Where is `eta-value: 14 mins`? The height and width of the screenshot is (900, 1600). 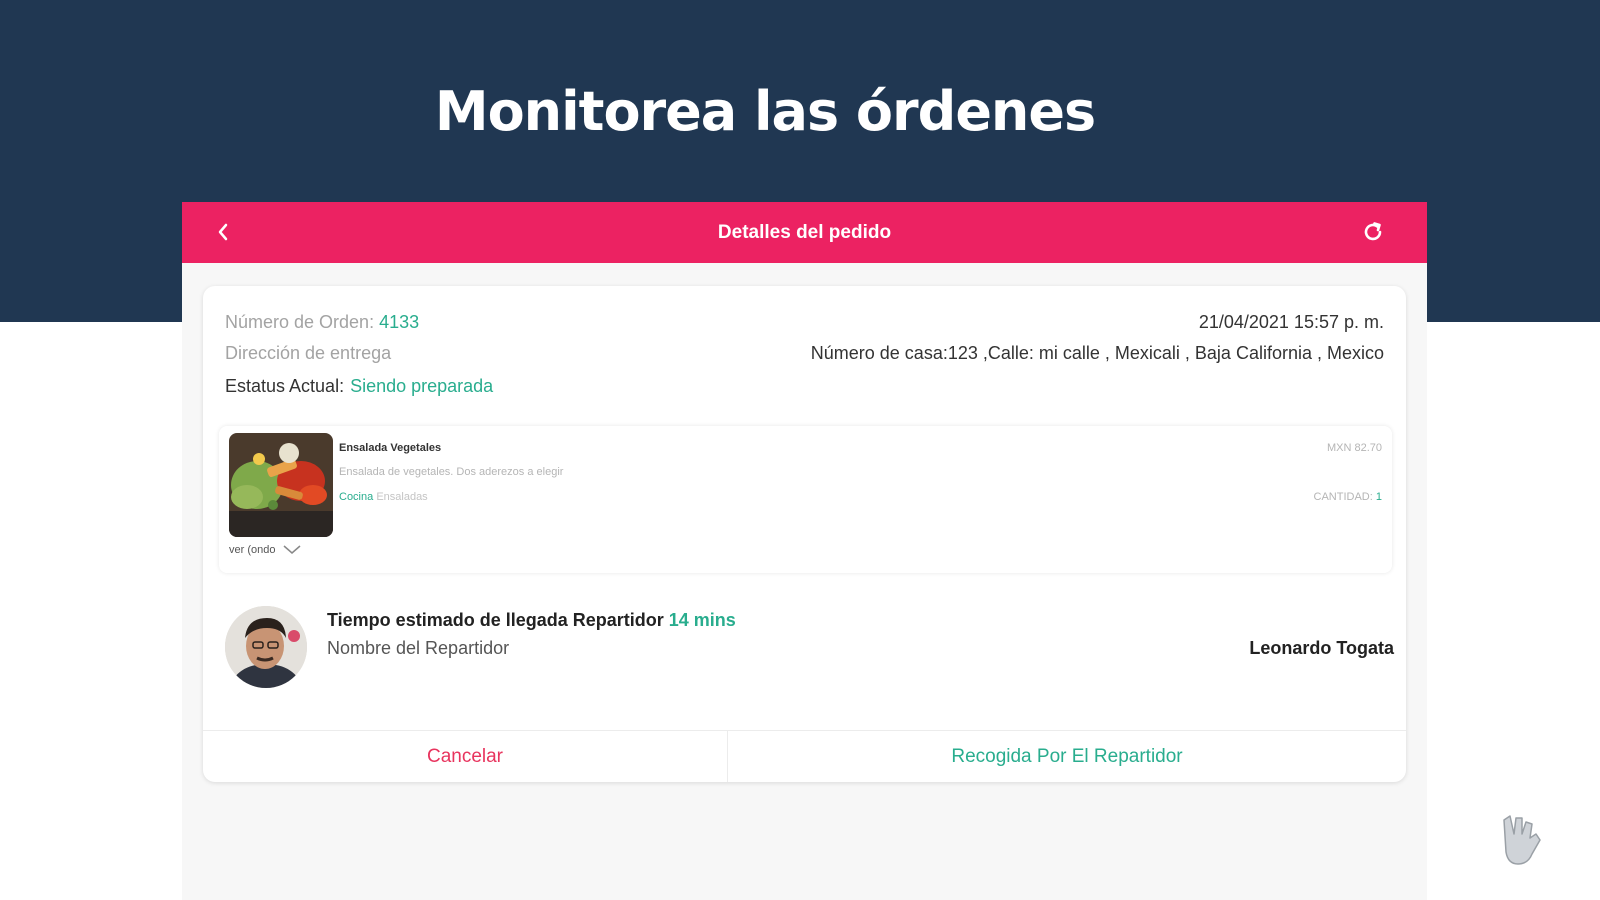 eta-value: 14 mins is located at coordinates (702, 620).